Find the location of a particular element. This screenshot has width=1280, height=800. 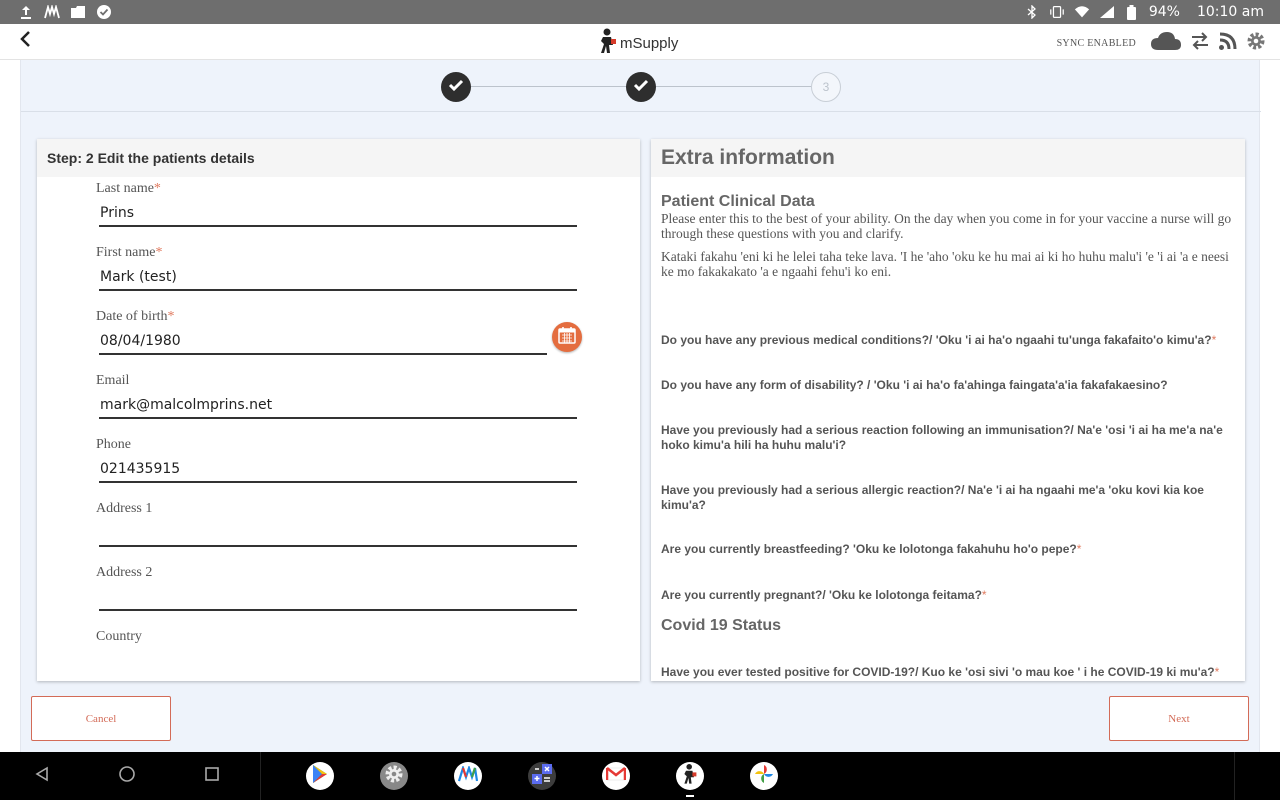

m-logo-icon is located at coordinates (468, 775).